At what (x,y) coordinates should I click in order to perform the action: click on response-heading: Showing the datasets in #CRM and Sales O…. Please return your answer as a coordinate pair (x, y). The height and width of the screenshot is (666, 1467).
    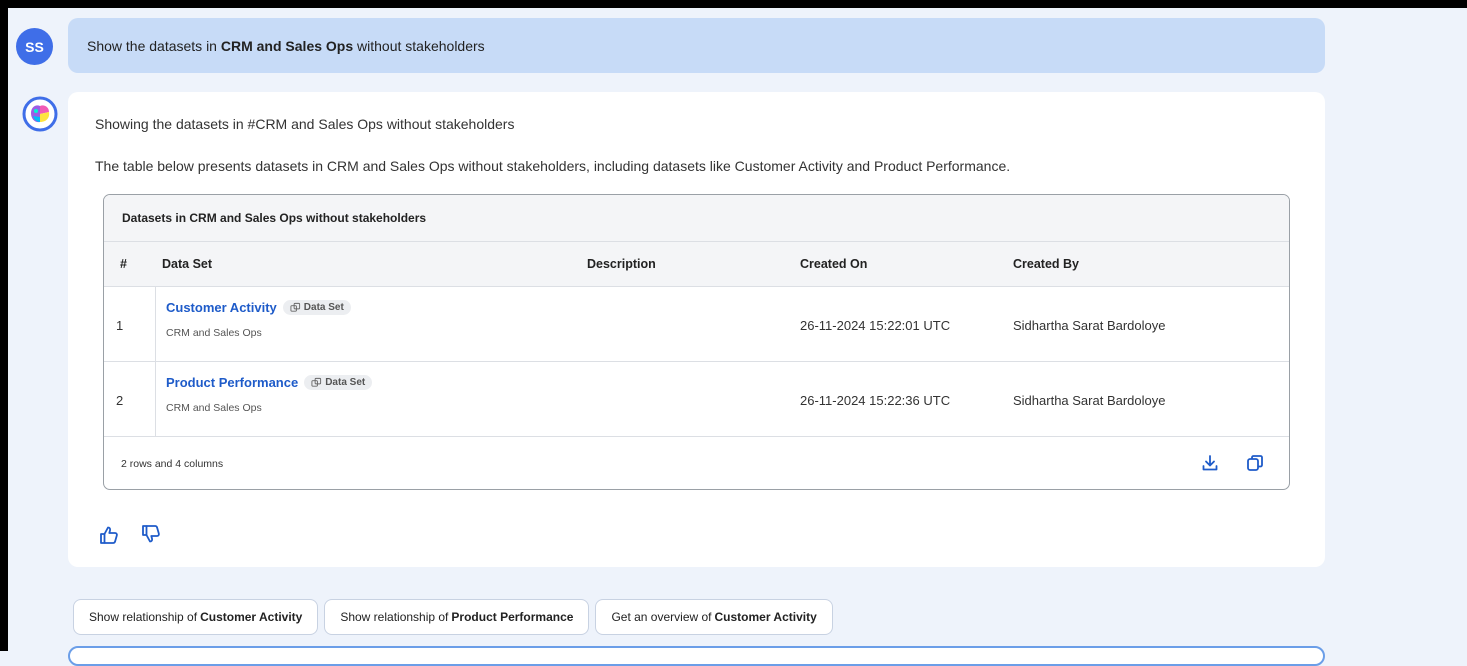
    Looking at the image, I should click on (305, 124).